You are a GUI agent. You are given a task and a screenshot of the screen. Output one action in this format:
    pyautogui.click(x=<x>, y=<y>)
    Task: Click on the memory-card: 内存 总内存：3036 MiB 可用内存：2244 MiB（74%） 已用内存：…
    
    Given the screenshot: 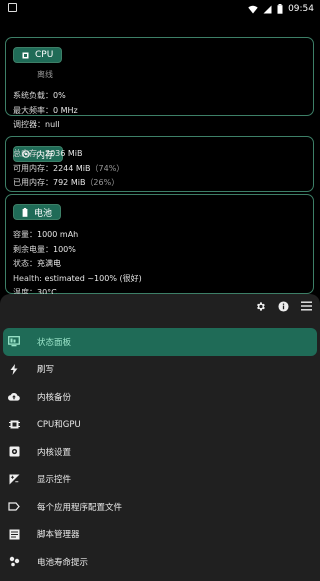 What is the action you would take?
    pyautogui.click(x=159, y=164)
    